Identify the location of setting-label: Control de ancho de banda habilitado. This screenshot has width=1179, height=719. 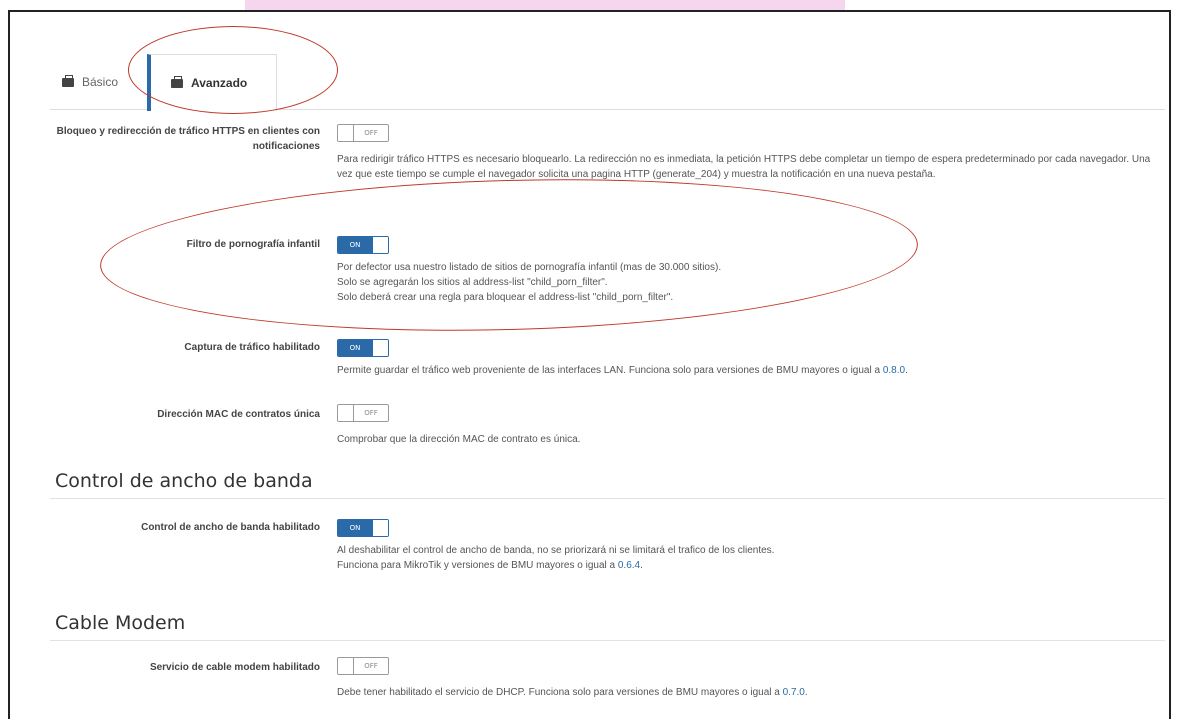
(230, 527).